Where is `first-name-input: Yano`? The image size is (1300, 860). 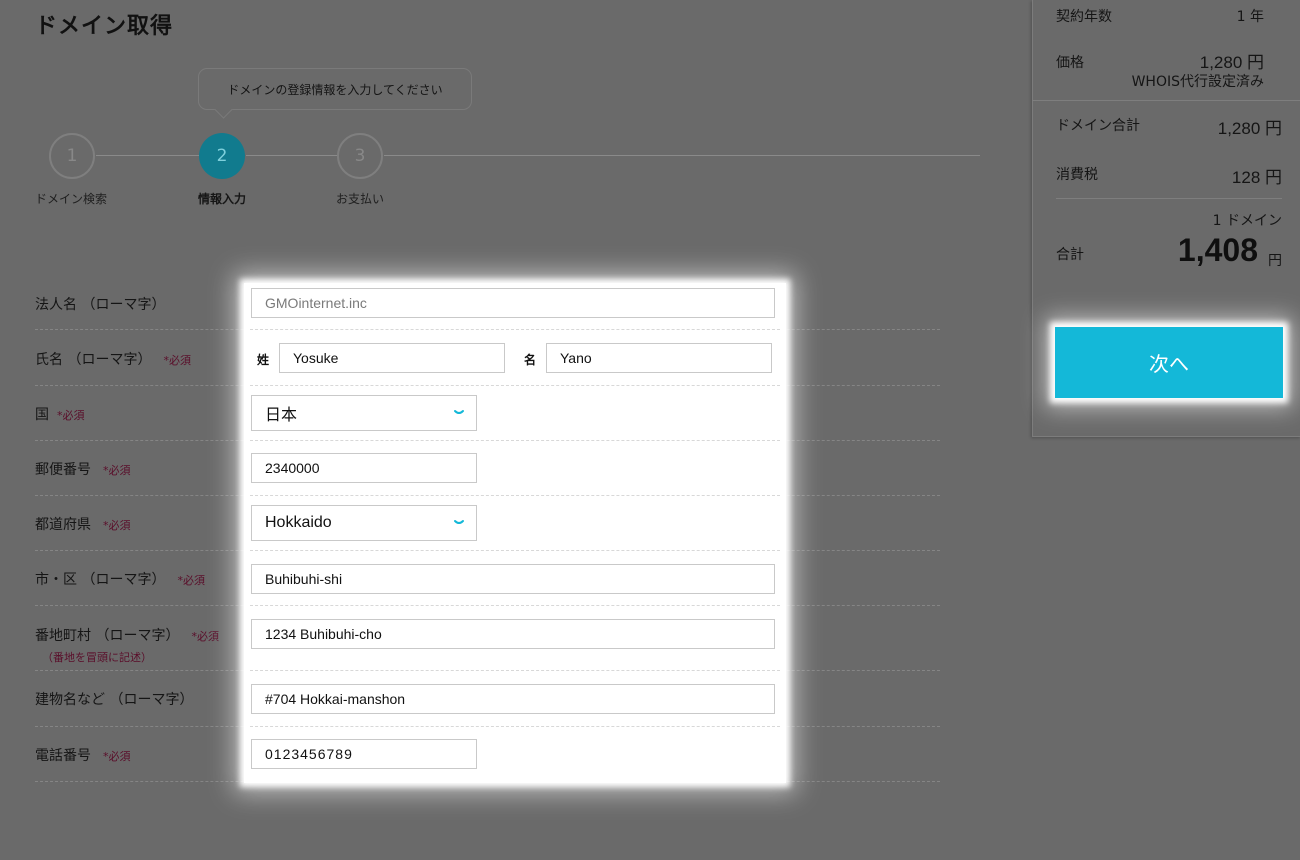
first-name-input: Yano is located at coordinates (659, 358).